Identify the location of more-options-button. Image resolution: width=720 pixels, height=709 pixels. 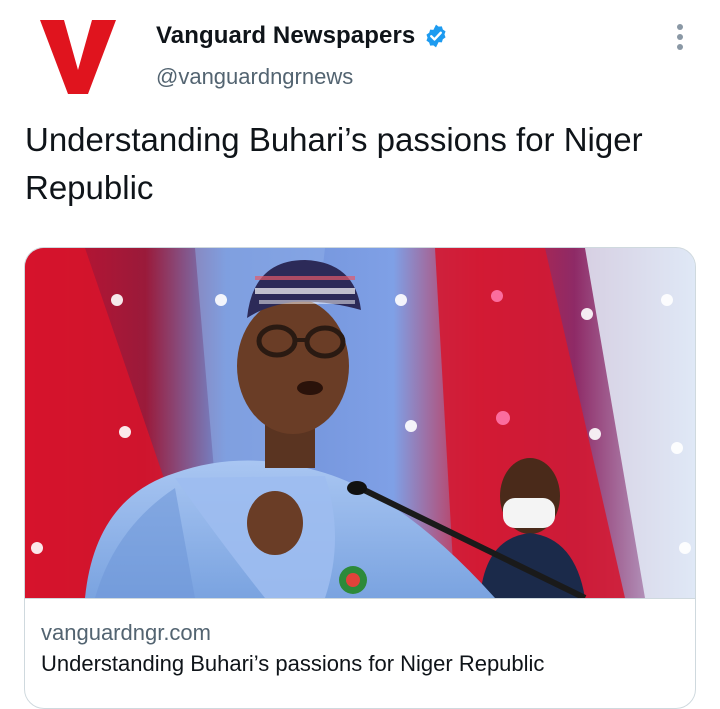
(680, 37).